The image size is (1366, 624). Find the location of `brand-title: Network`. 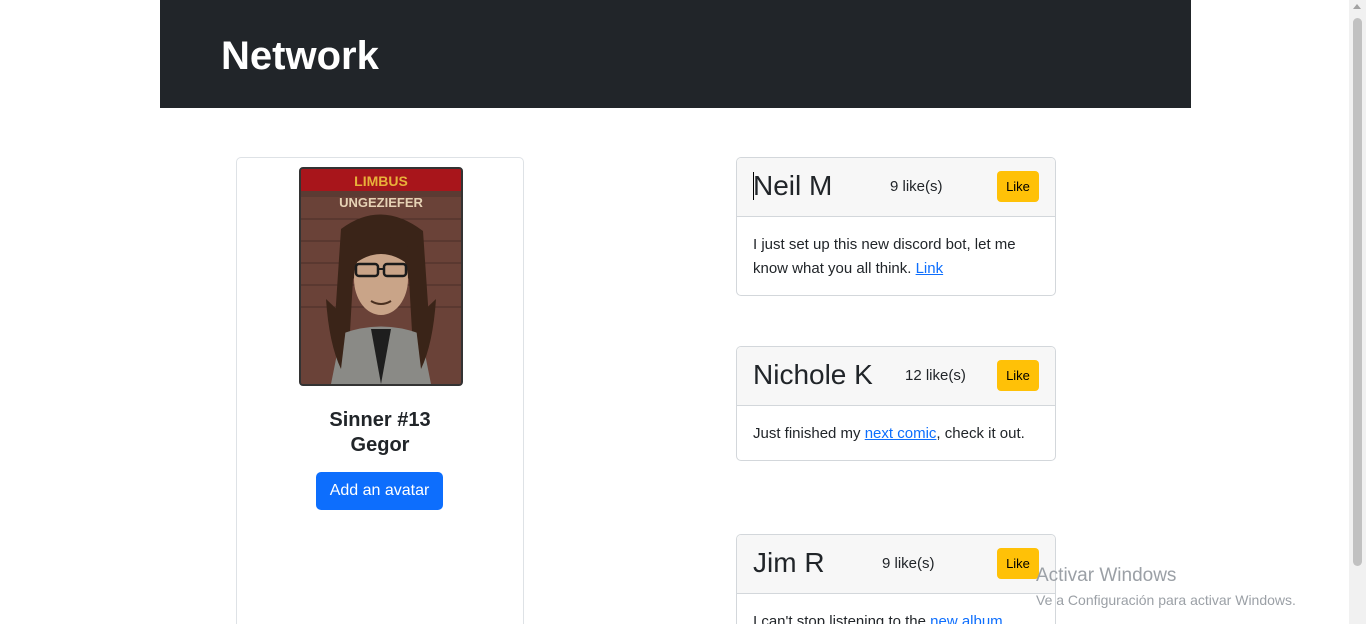

brand-title: Network is located at coordinates (300, 56).